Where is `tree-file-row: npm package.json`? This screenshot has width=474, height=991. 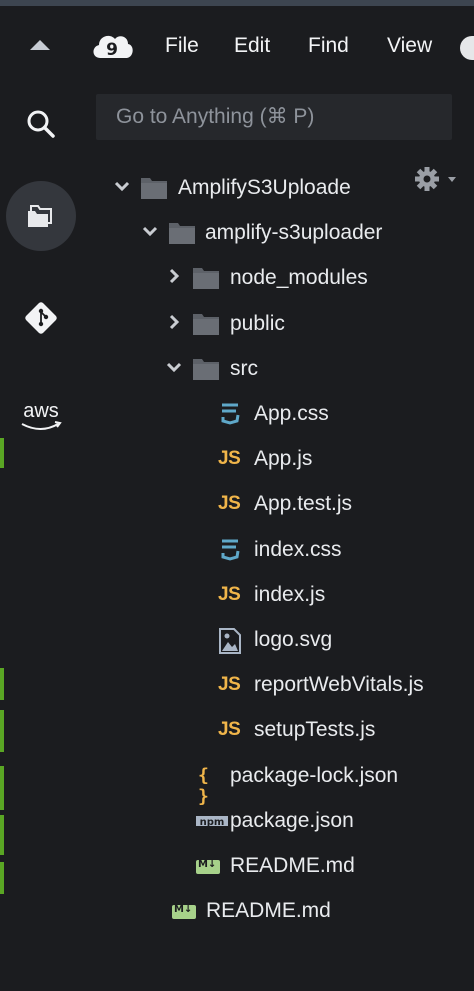 tree-file-row: npm package.json is located at coordinates (237, 821).